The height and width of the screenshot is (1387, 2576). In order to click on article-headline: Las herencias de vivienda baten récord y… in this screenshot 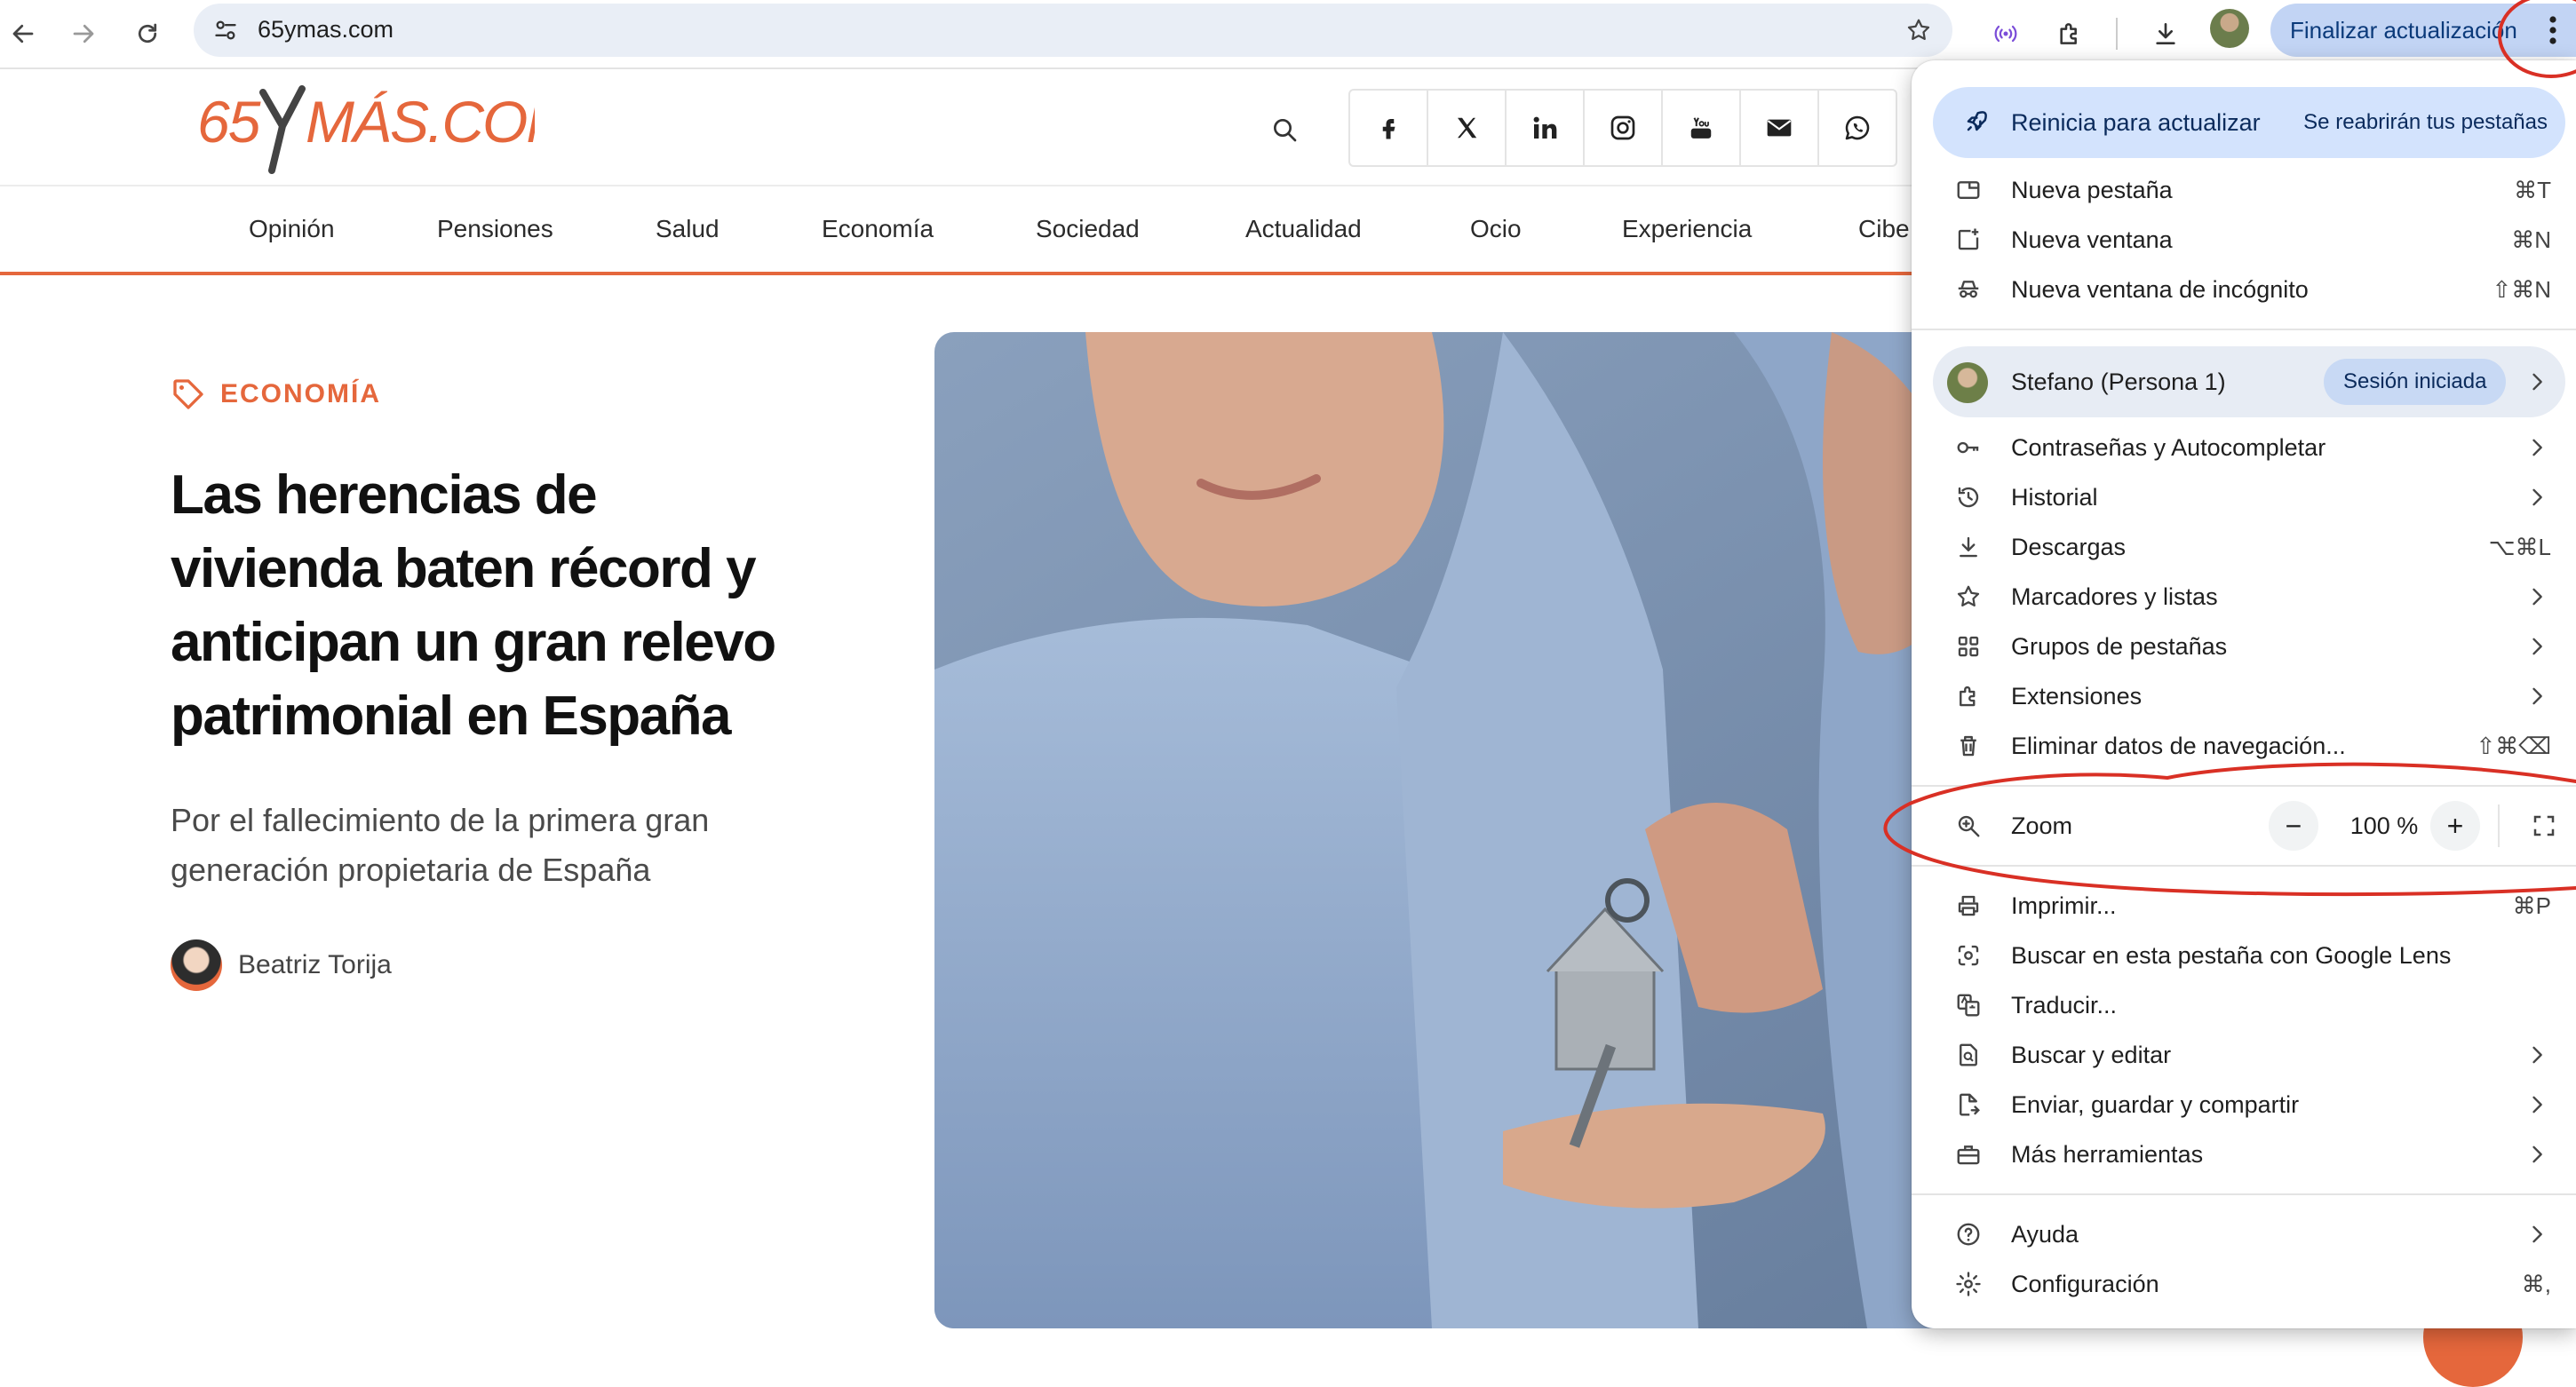, I will do `click(517, 605)`.